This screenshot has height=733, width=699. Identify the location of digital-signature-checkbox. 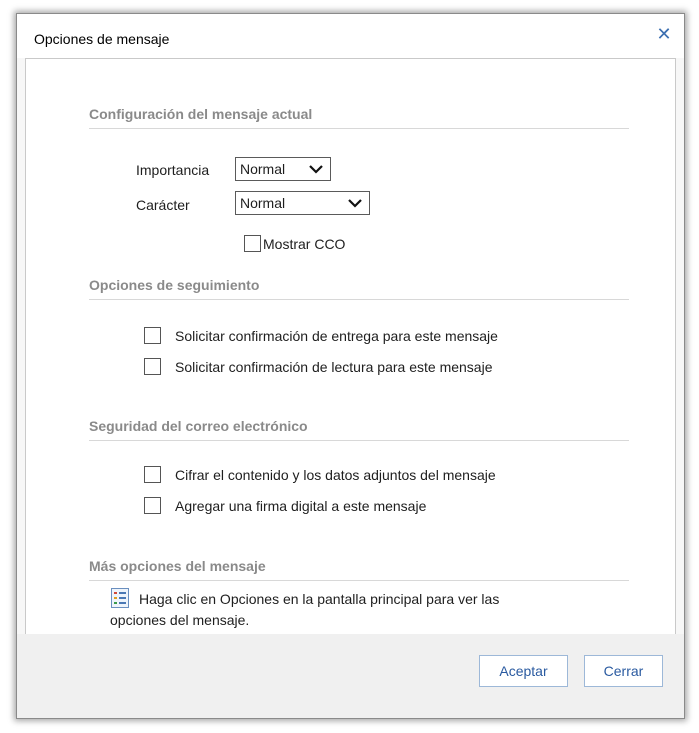
(152, 505).